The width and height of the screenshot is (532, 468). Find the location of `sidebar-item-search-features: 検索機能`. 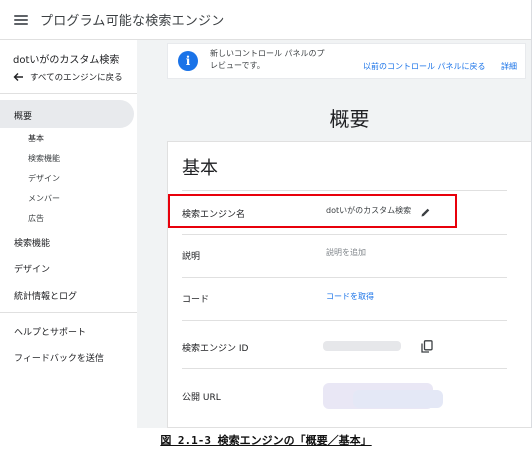

sidebar-item-search-features: 検索機能 is located at coordinates (32, 242).